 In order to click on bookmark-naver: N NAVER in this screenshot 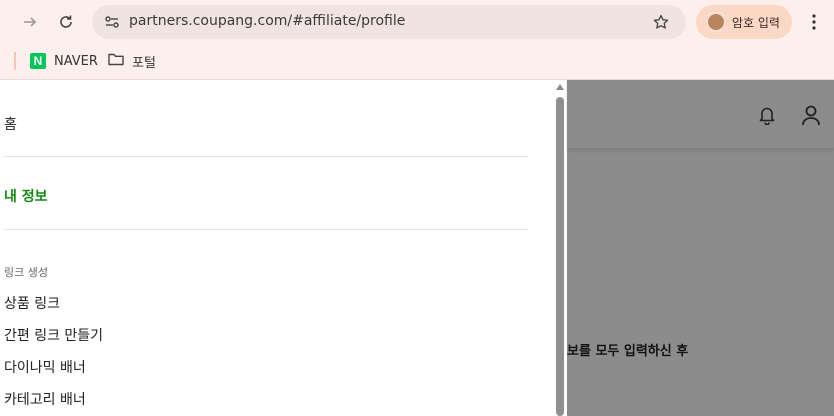, I will do `click(64, 61)`.